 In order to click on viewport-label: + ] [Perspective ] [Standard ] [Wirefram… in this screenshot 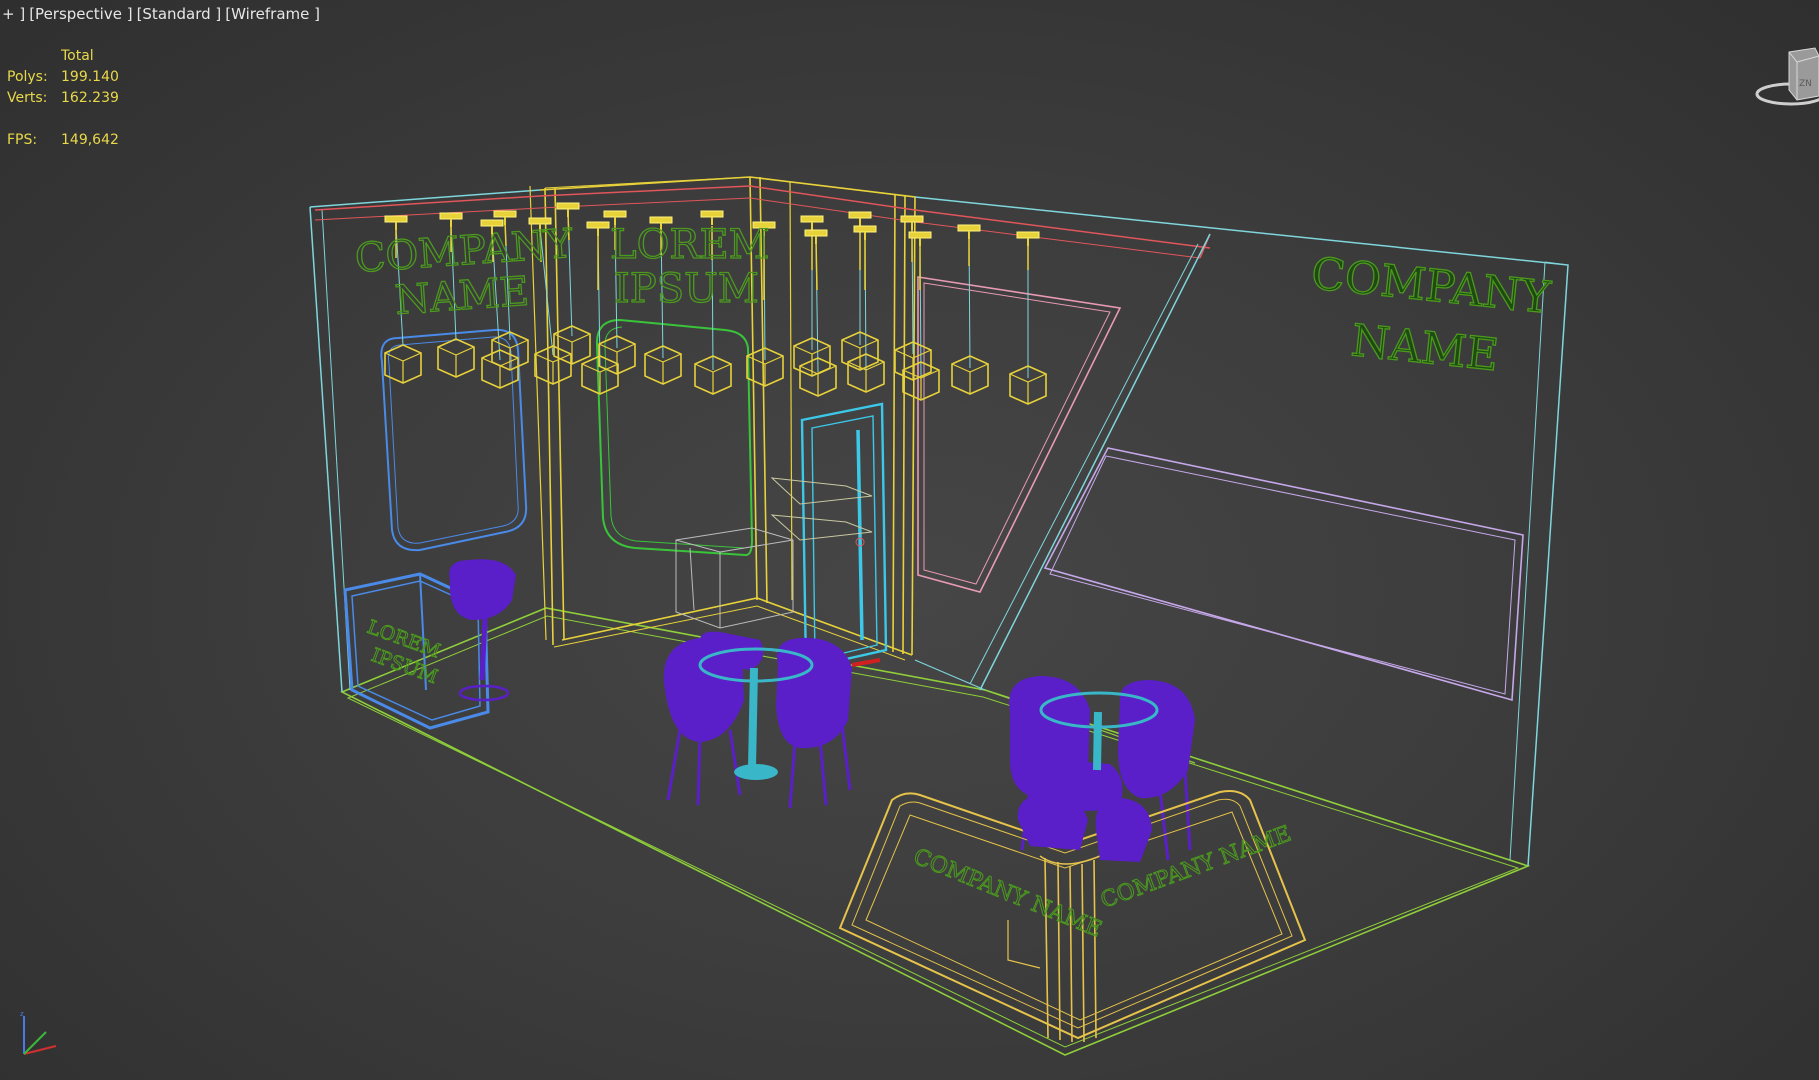, I will do `click(161, 14)`.